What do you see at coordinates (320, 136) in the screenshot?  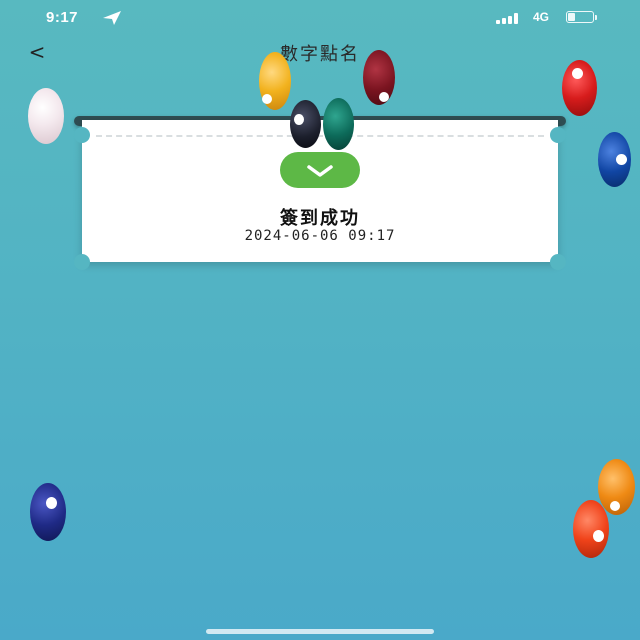 I see `dashed-divider` at bounding box center [320, 136].